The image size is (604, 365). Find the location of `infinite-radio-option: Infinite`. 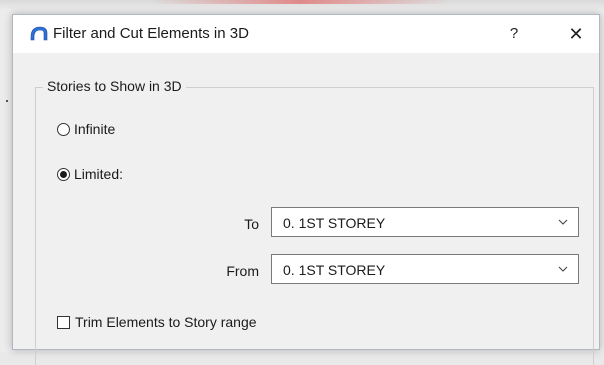

infinite-radio-option: Infinite is located at coordinates (86, 129).